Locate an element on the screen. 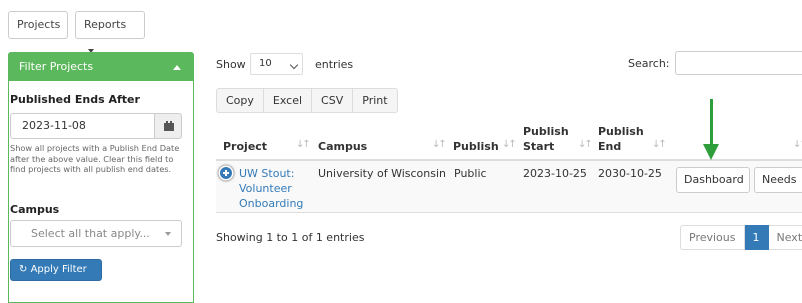 The height and width of the screenshot is (303, 802). column-header-publish: Publish is located at coordinates (476, 146).